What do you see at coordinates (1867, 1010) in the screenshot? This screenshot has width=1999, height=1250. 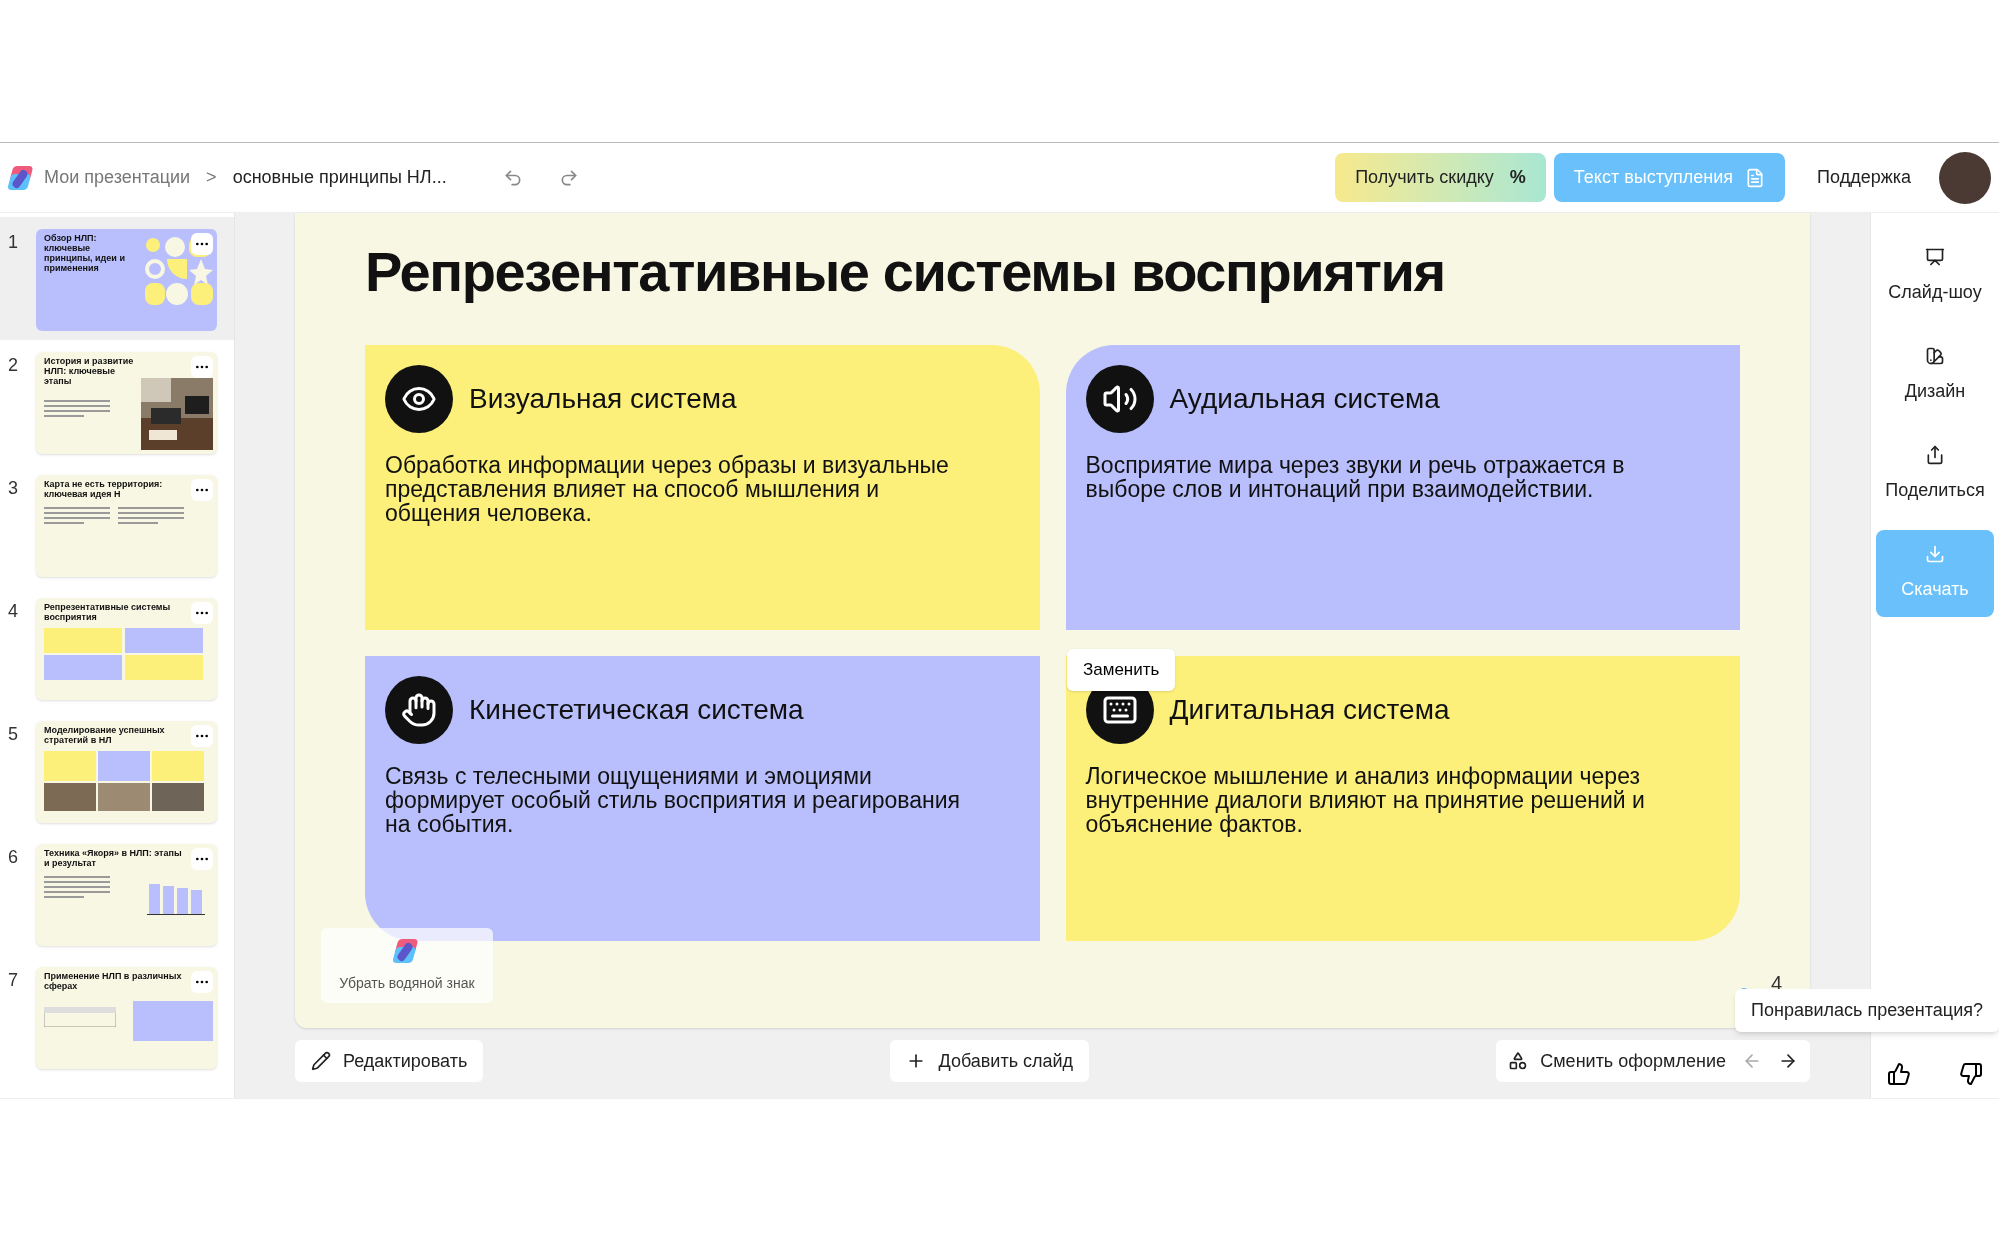 I see `feedback-tooltip: Понравилась презентация?` at bounding box center [1867, 1010].